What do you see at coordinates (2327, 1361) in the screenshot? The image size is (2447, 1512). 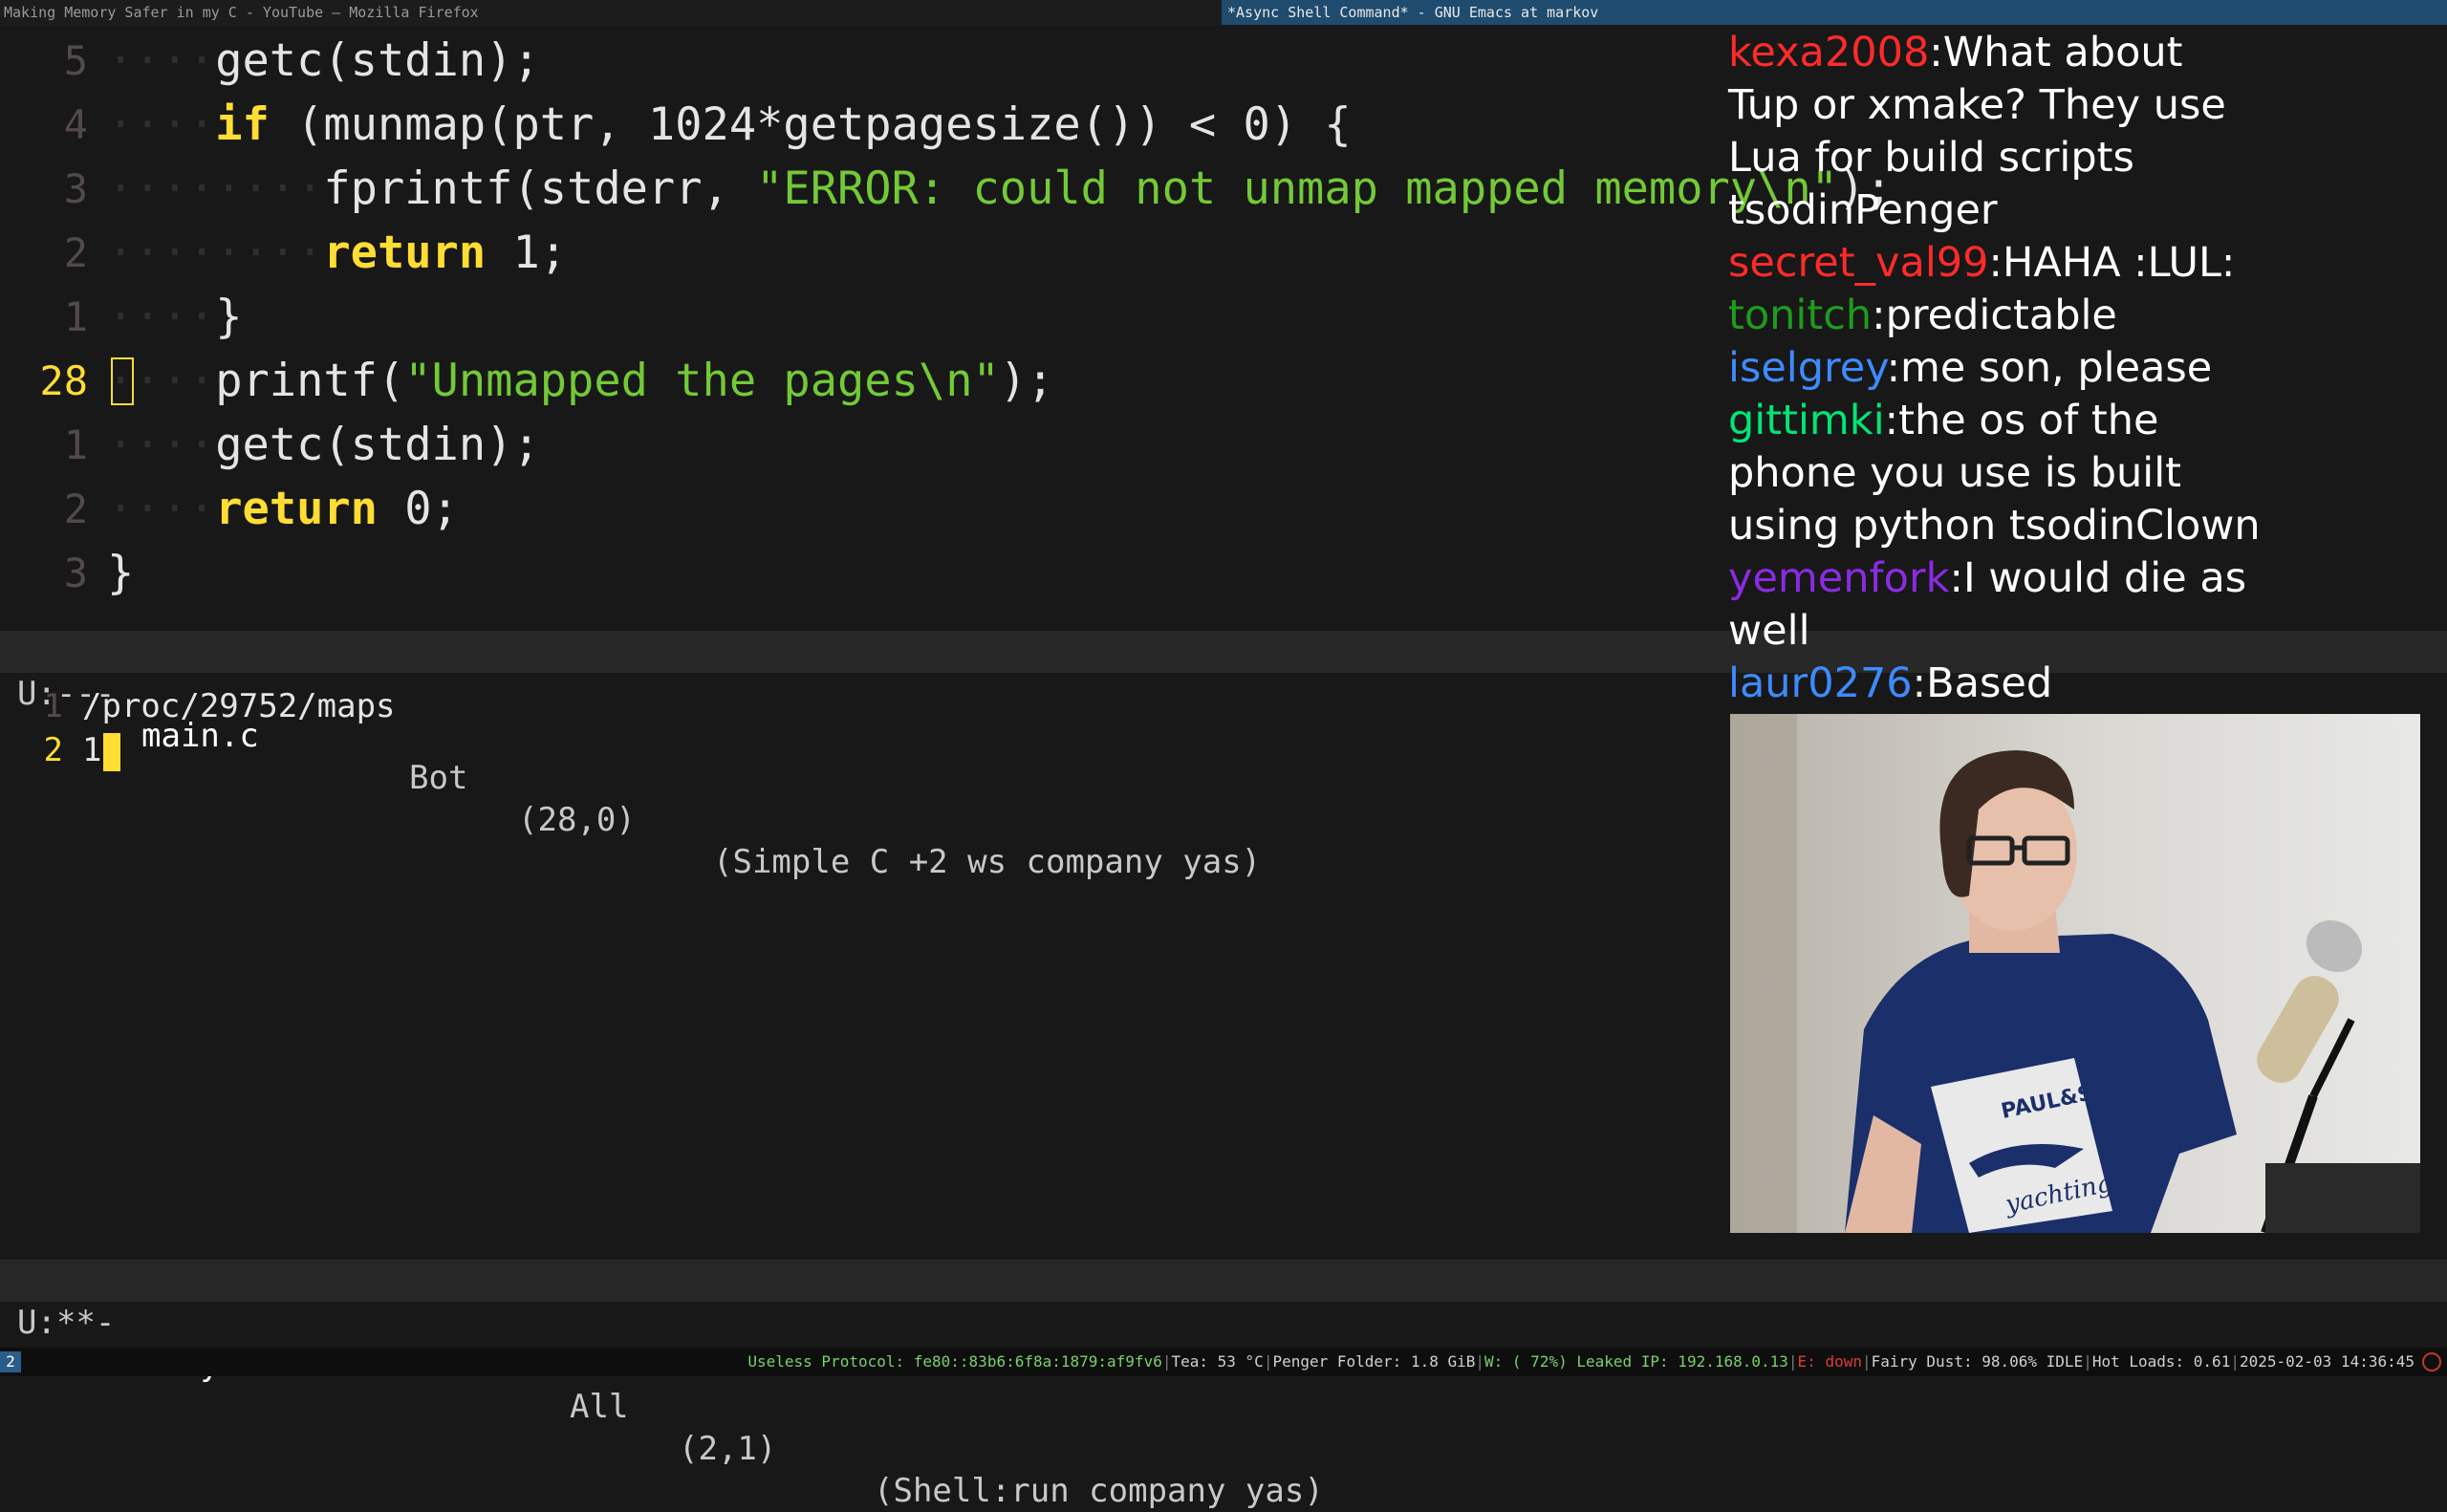 I see `status-item: 2025-02-03 14:36:45` at bounding box center [2327, 1361].